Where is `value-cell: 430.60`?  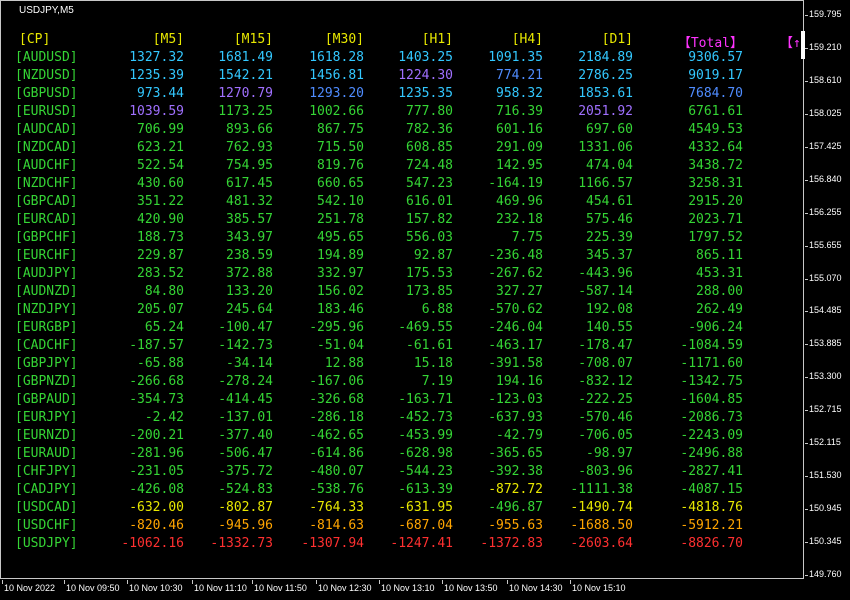 value-cell: 430.60 is located at coordinates (160, 183).